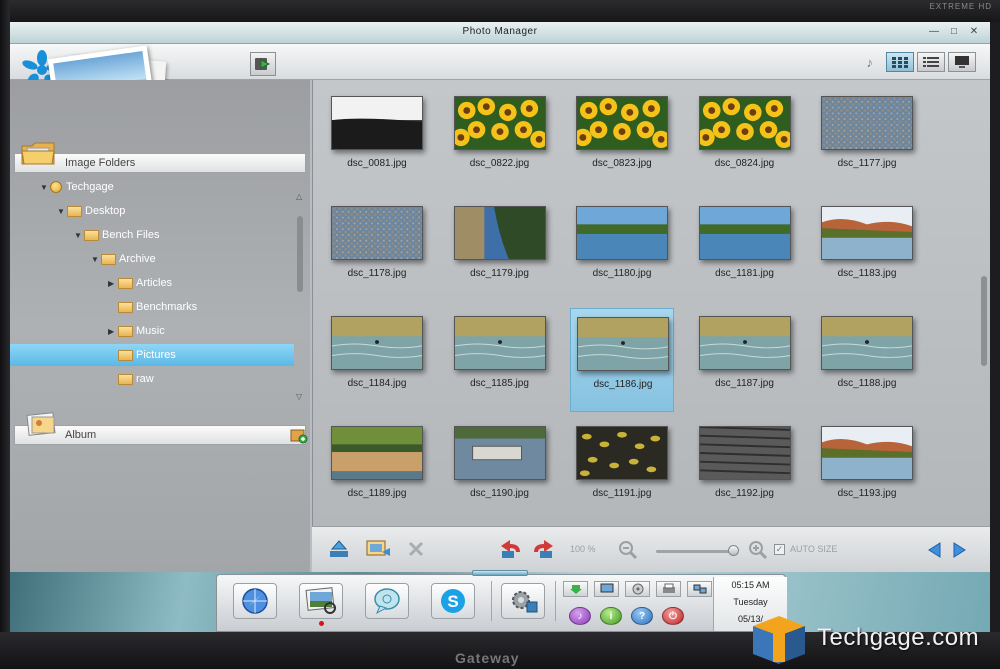  I want to click on power-orb-button: ⏻, so click(673, 616).